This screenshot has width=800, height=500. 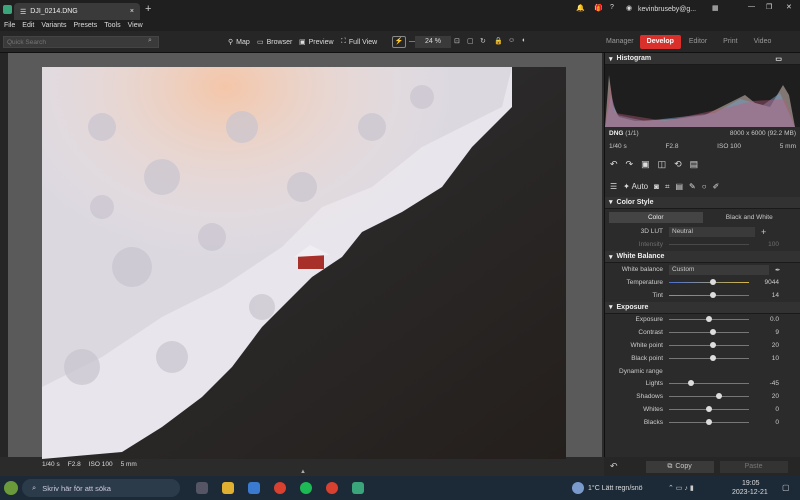 I want to click on menu-file: File, so click(x=9, y=25).